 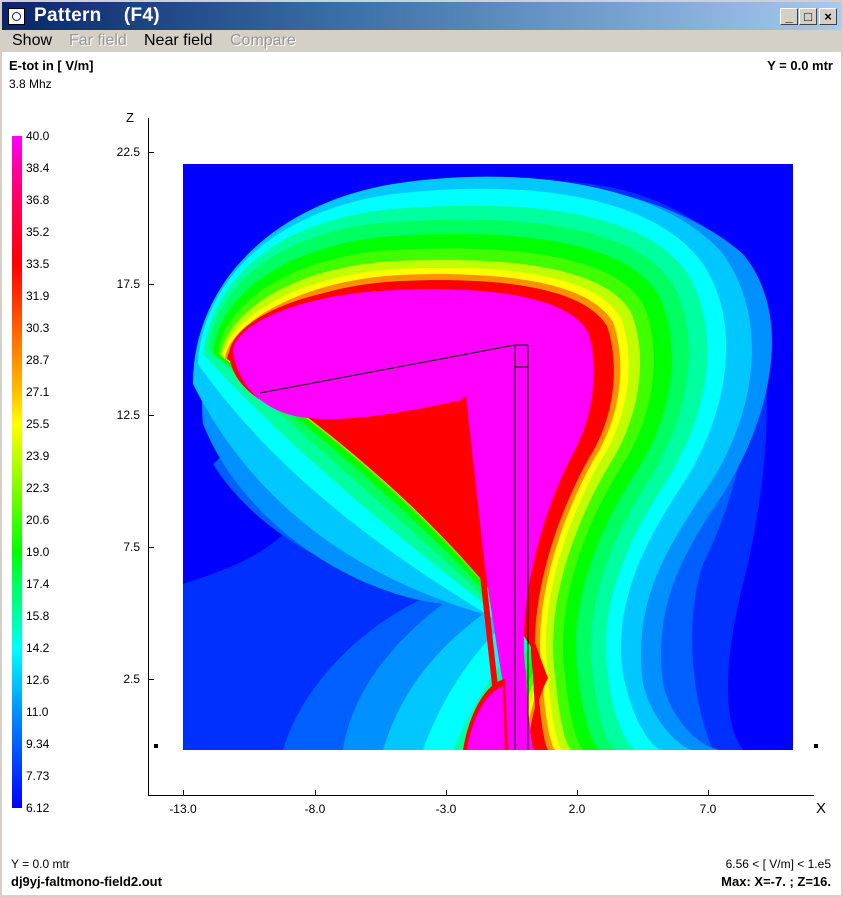 I want to click on legend-value-label: 38.4, so click(x=38, y=168).